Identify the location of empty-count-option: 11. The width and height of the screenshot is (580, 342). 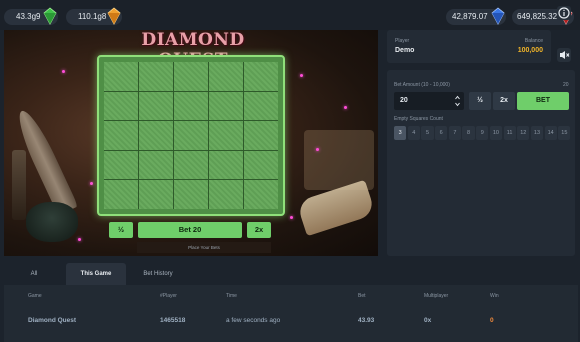
(509, 133).